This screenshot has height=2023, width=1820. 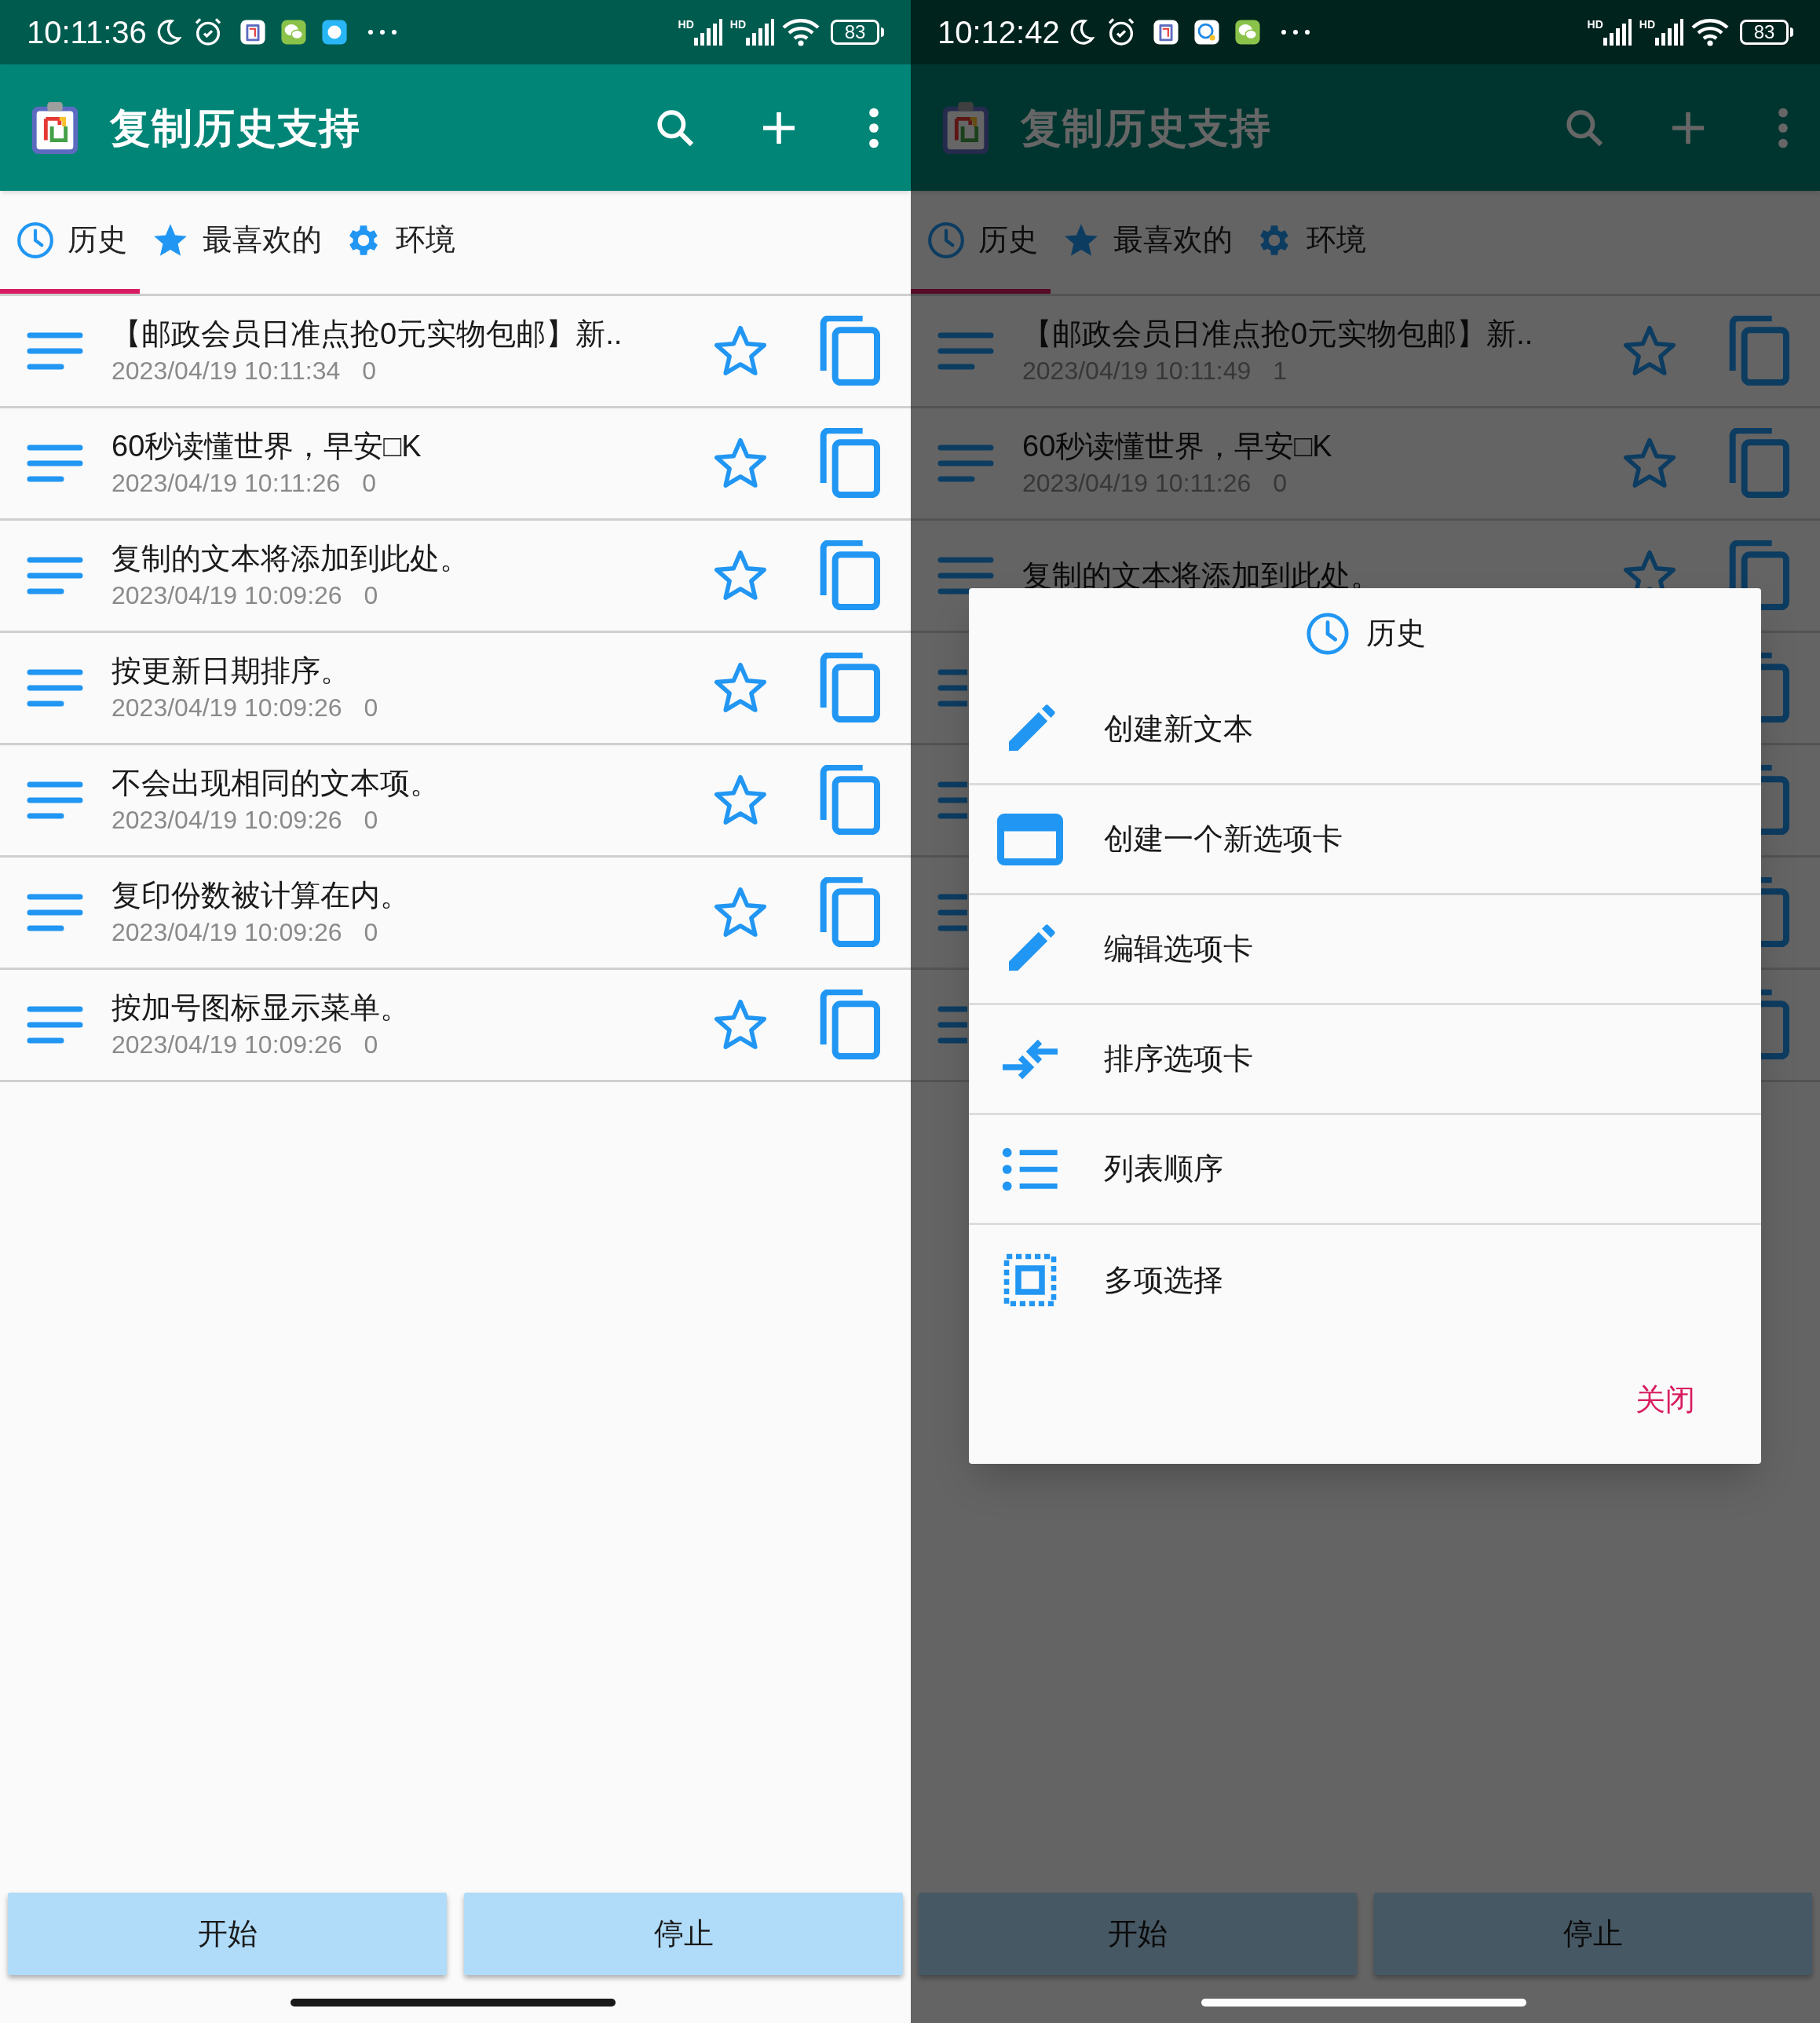 I want to click on entry-timestamp: 2023/04/19 10:11:26, so click(x=226, y=483).